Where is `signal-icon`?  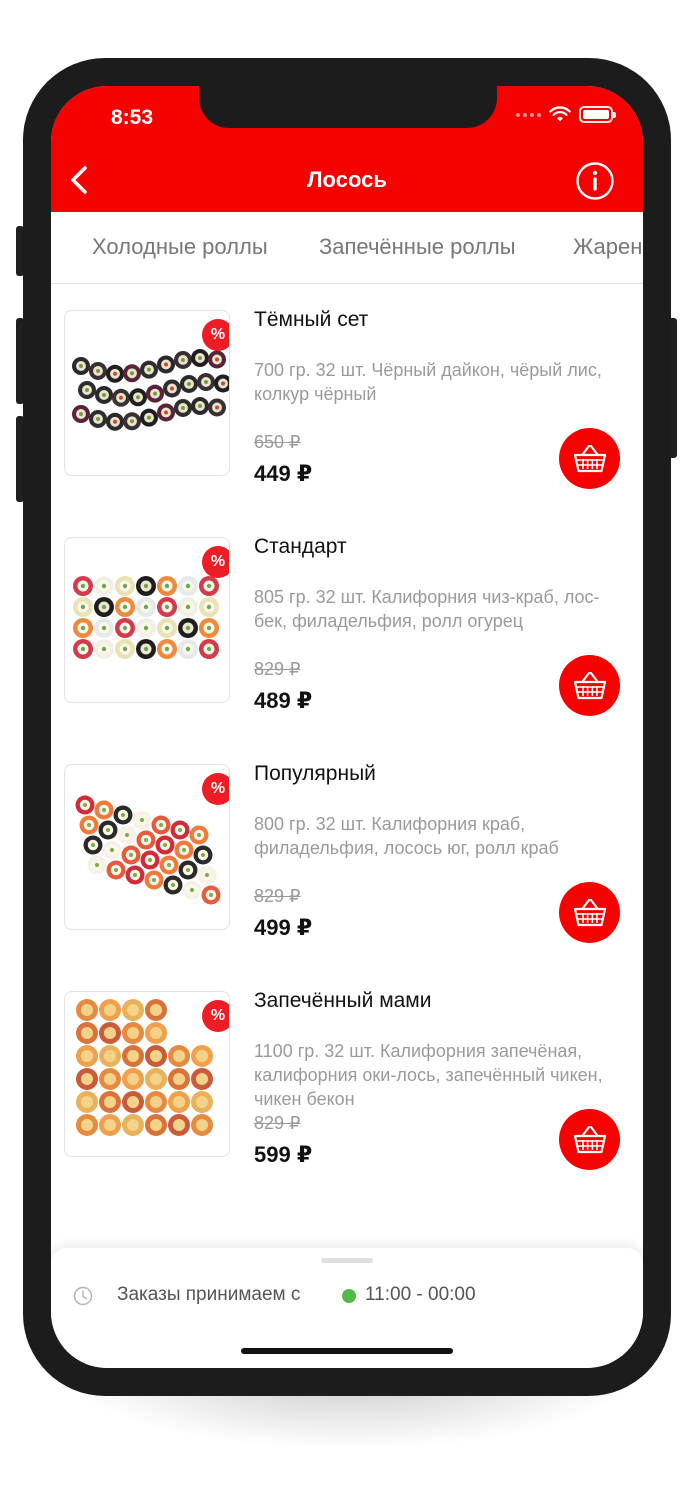 signal-icon is located at coordinates (528, 114).